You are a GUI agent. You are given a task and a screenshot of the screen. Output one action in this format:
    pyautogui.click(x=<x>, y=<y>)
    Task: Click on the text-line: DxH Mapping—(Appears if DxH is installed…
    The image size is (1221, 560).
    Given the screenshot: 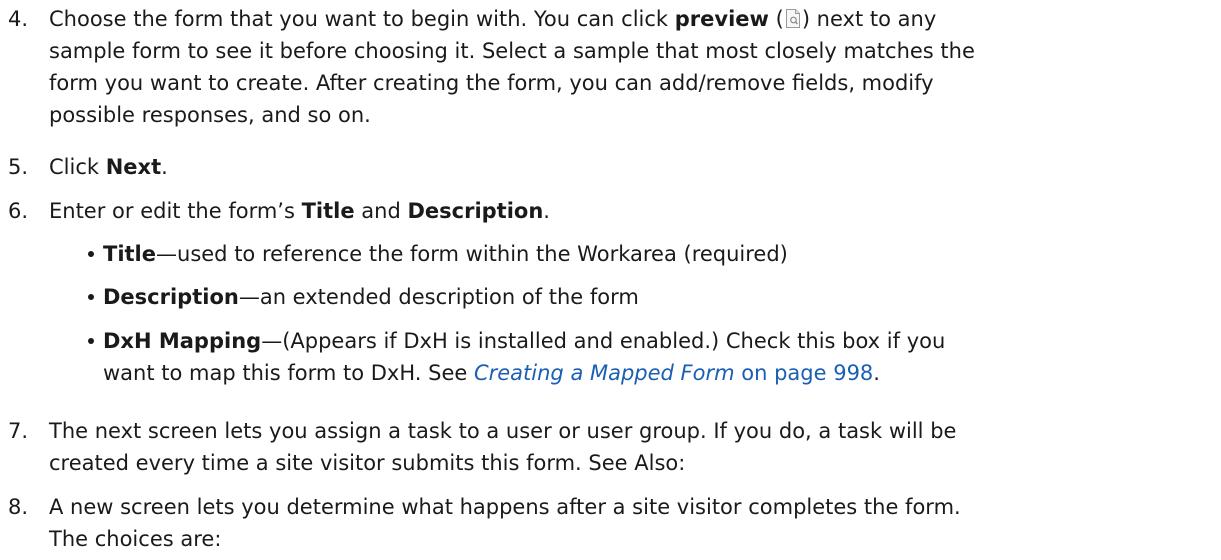 What is the action you would take?
    pyautogui.click(x=524, y=341)
    